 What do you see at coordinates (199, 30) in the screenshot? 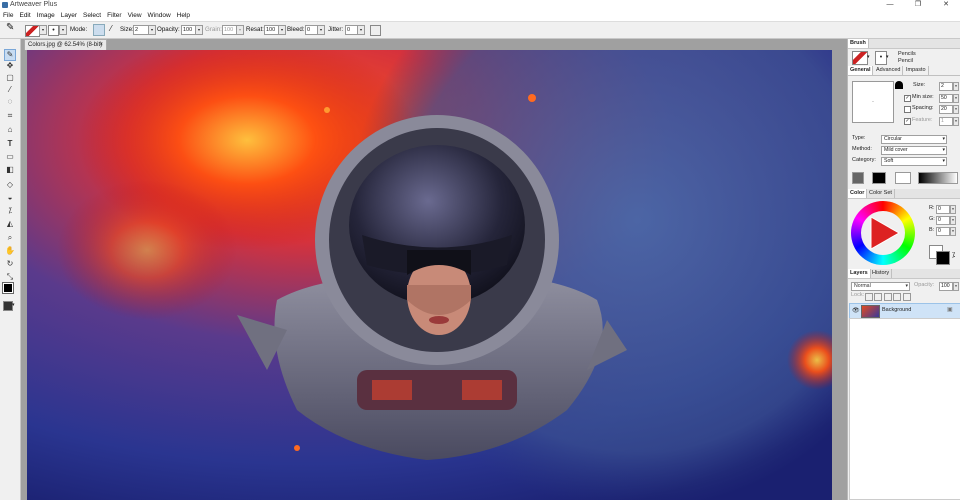
I see `opacity-dropdown-icon: ▾` at bounding box center [199, 30].